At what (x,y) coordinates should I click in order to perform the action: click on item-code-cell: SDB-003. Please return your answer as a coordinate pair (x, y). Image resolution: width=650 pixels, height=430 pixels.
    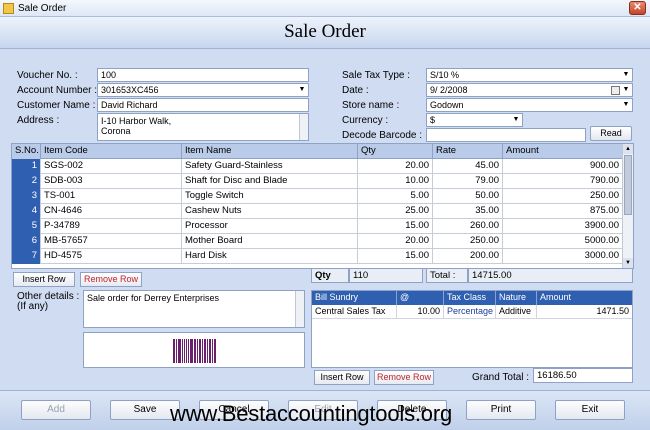
    Looking at the image, I should click on (111, 181).